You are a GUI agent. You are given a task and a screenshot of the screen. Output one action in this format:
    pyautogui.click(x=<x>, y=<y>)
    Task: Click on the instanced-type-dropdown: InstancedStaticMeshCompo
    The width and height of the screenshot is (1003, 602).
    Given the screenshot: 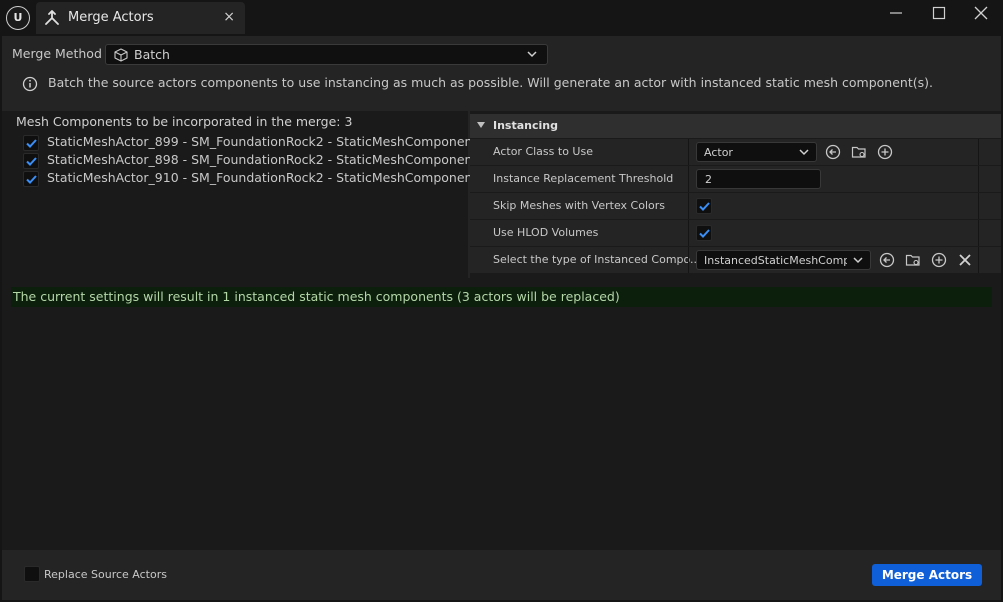 What is the action you would take?
    pyautogui.click(x=783, y=260)
    